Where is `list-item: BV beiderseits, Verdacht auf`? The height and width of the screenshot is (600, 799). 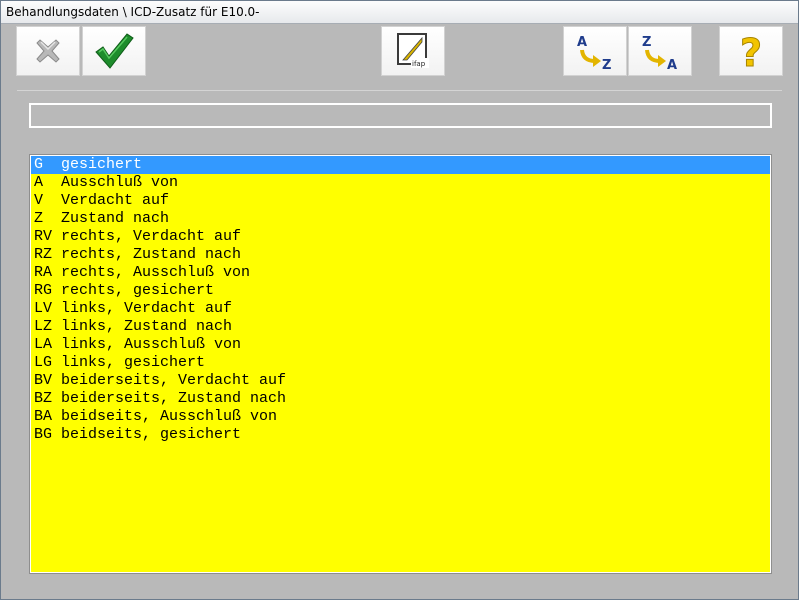 list-item: BV beiderseits, Verdacht auf is located at coordinates (400, 381).